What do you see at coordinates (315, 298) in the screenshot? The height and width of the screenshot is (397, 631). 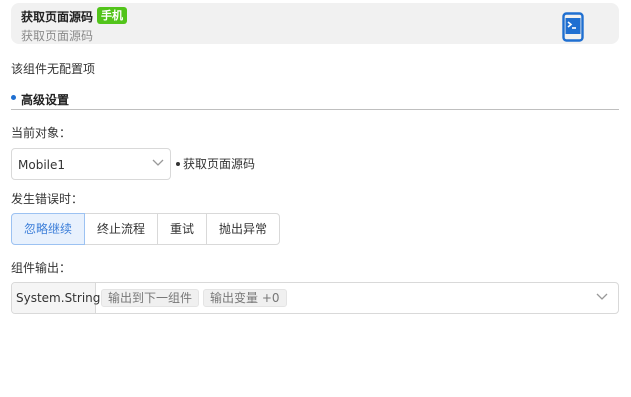 I see `output-select: System.String 输出到下一组件 输出变量 +0` at bounding box center [315, 298].